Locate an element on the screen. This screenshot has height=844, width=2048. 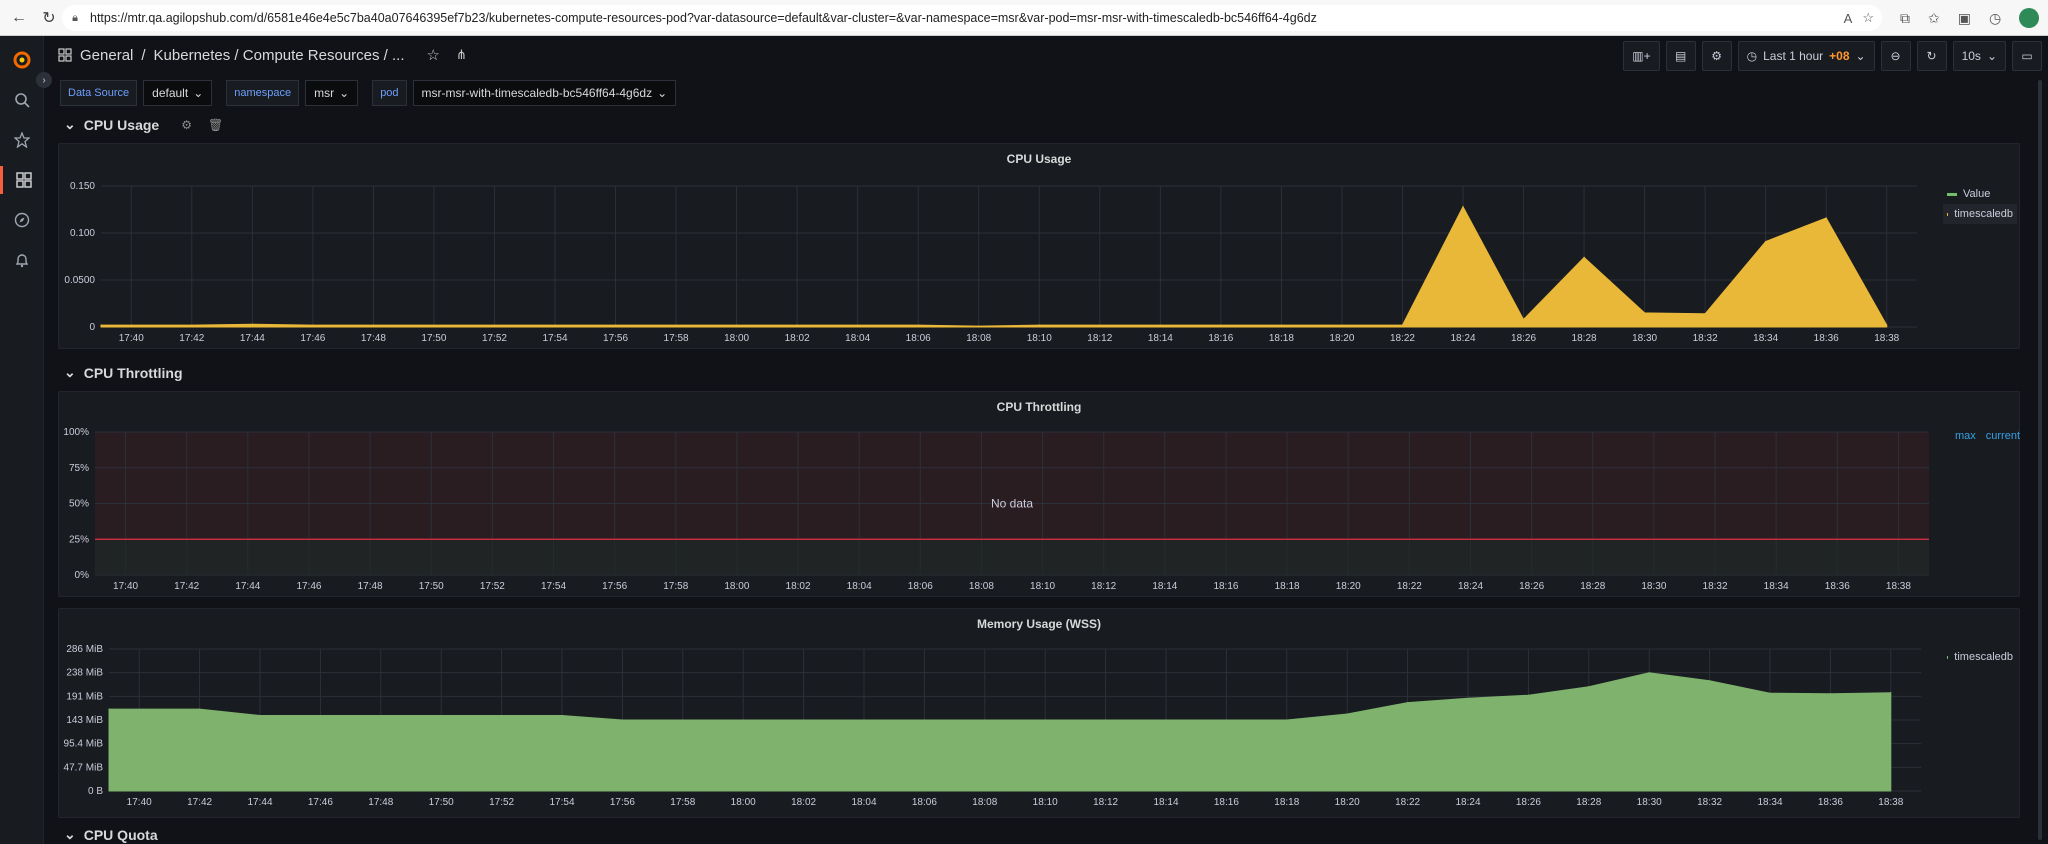
time-range-label: Last 1 hour is located at coordinates (1793, 56).